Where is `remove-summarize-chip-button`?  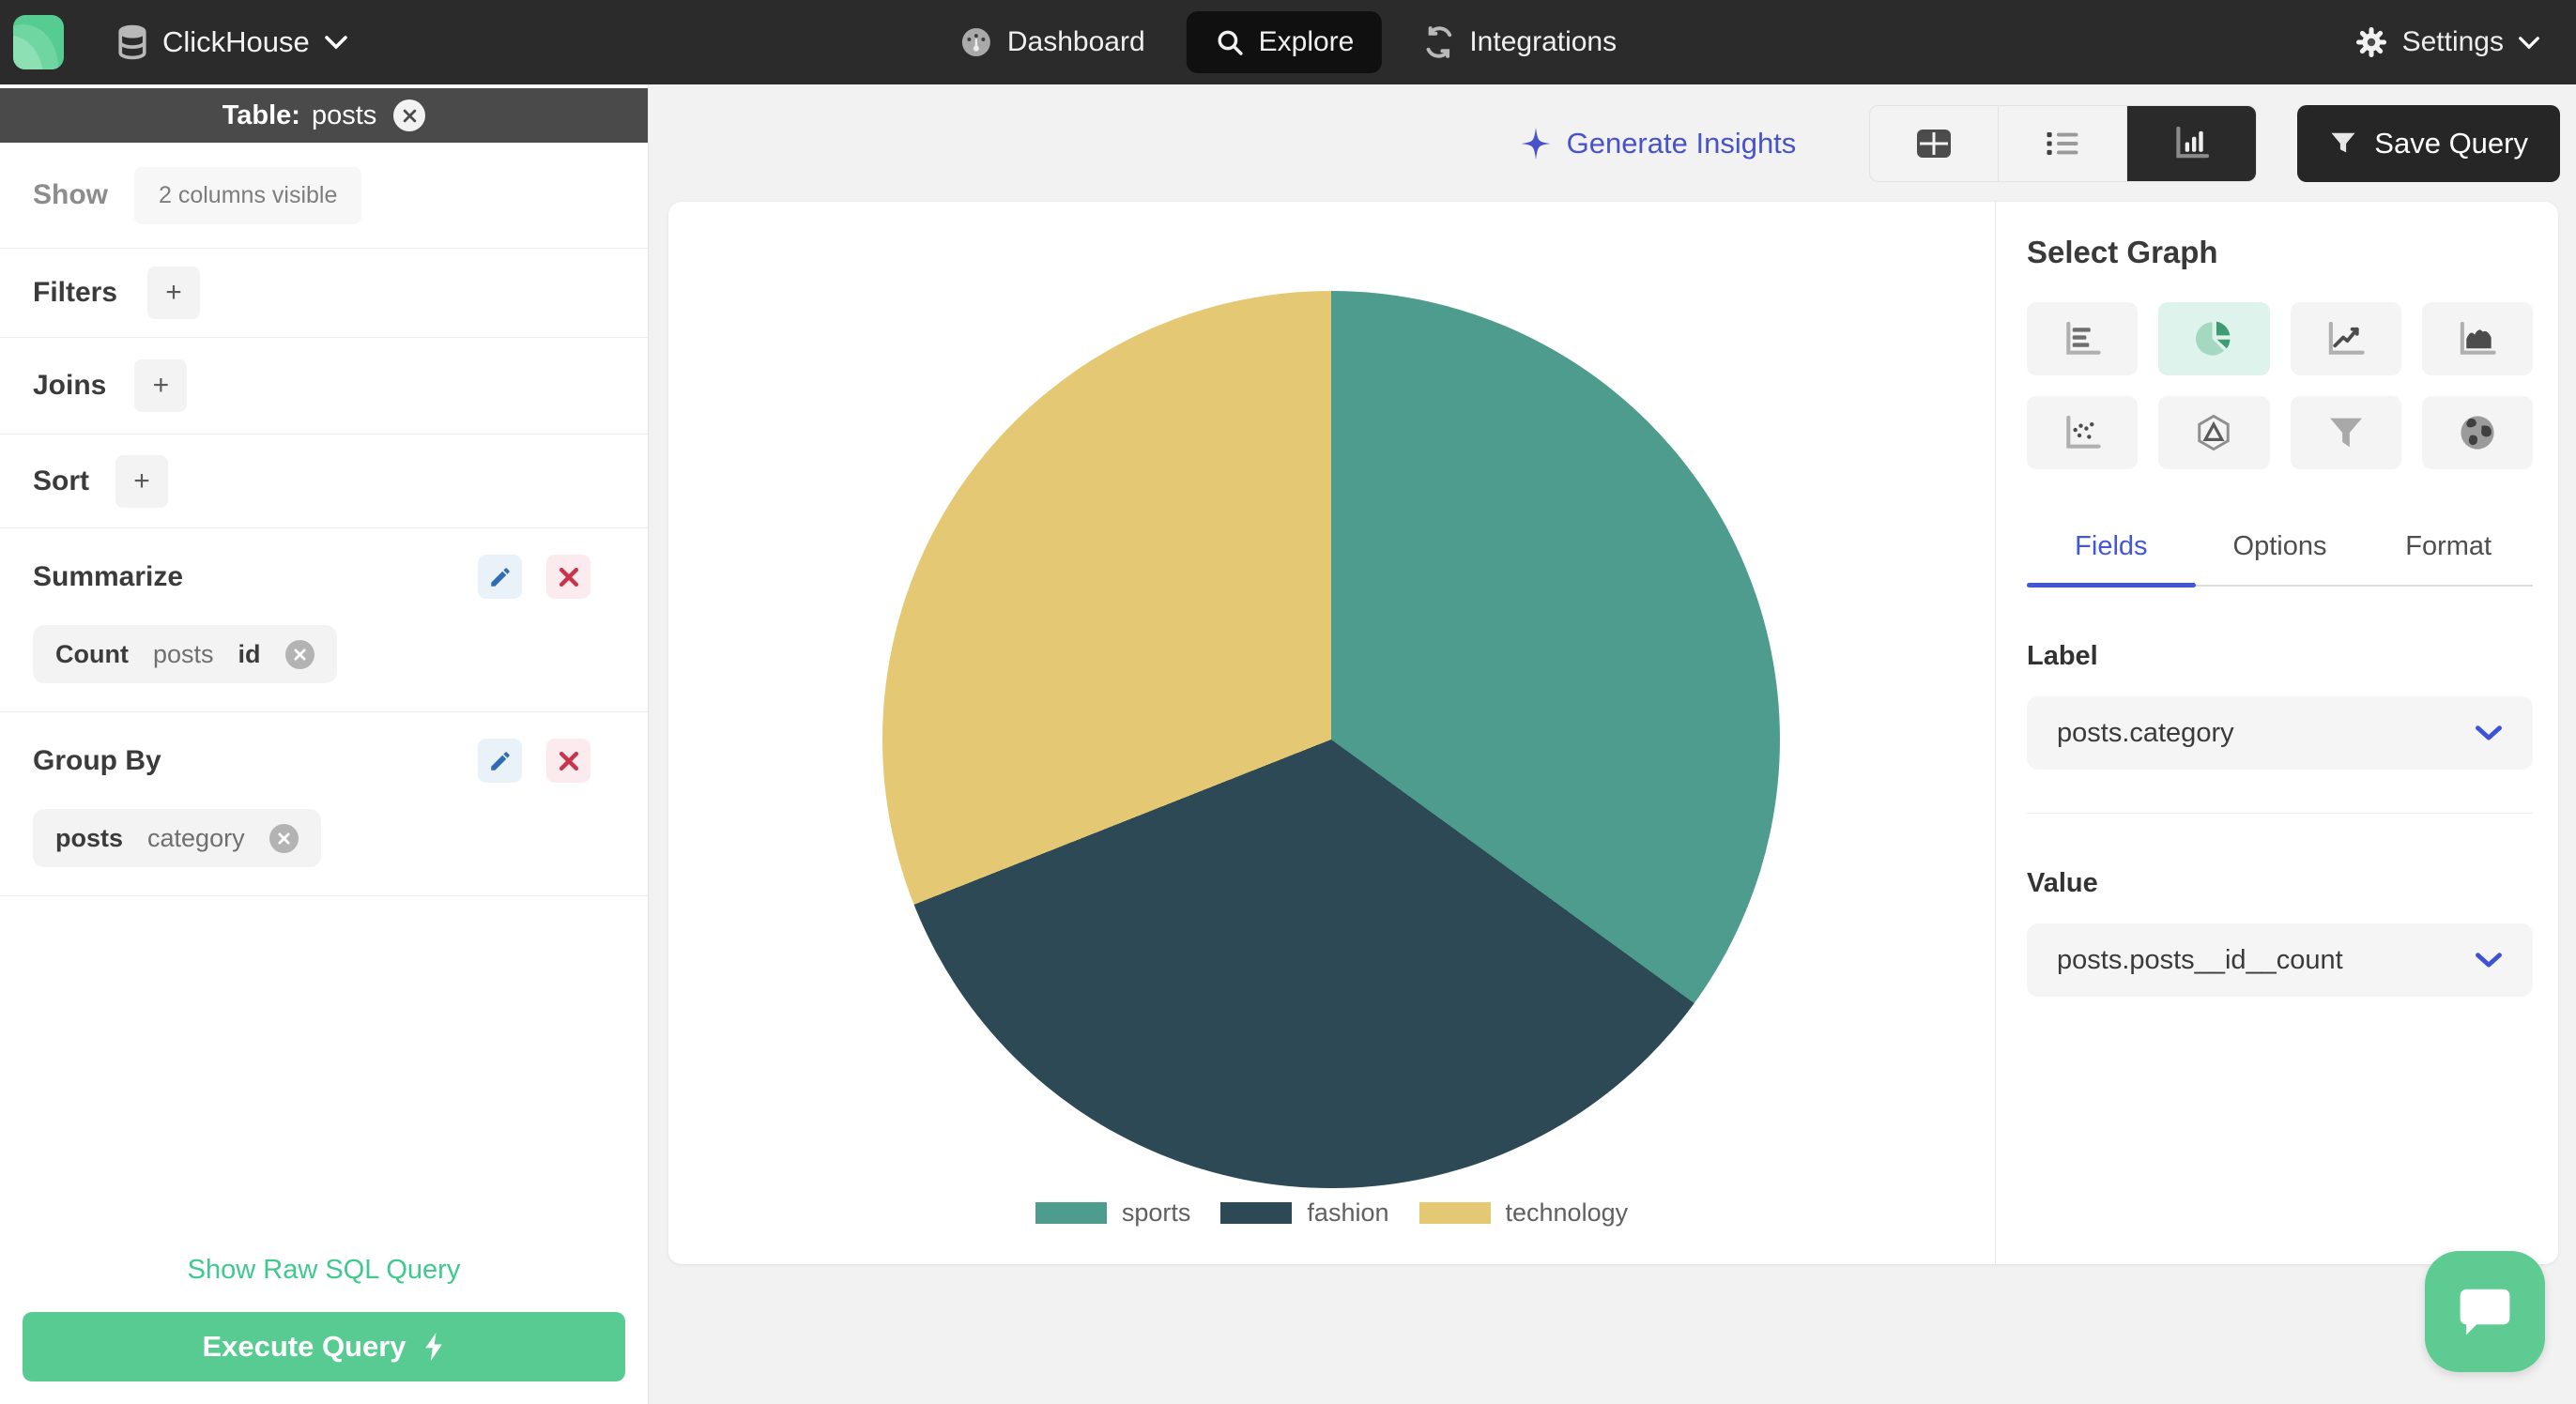
remove-summarize-chip-button is located at coordinates (299, 654).